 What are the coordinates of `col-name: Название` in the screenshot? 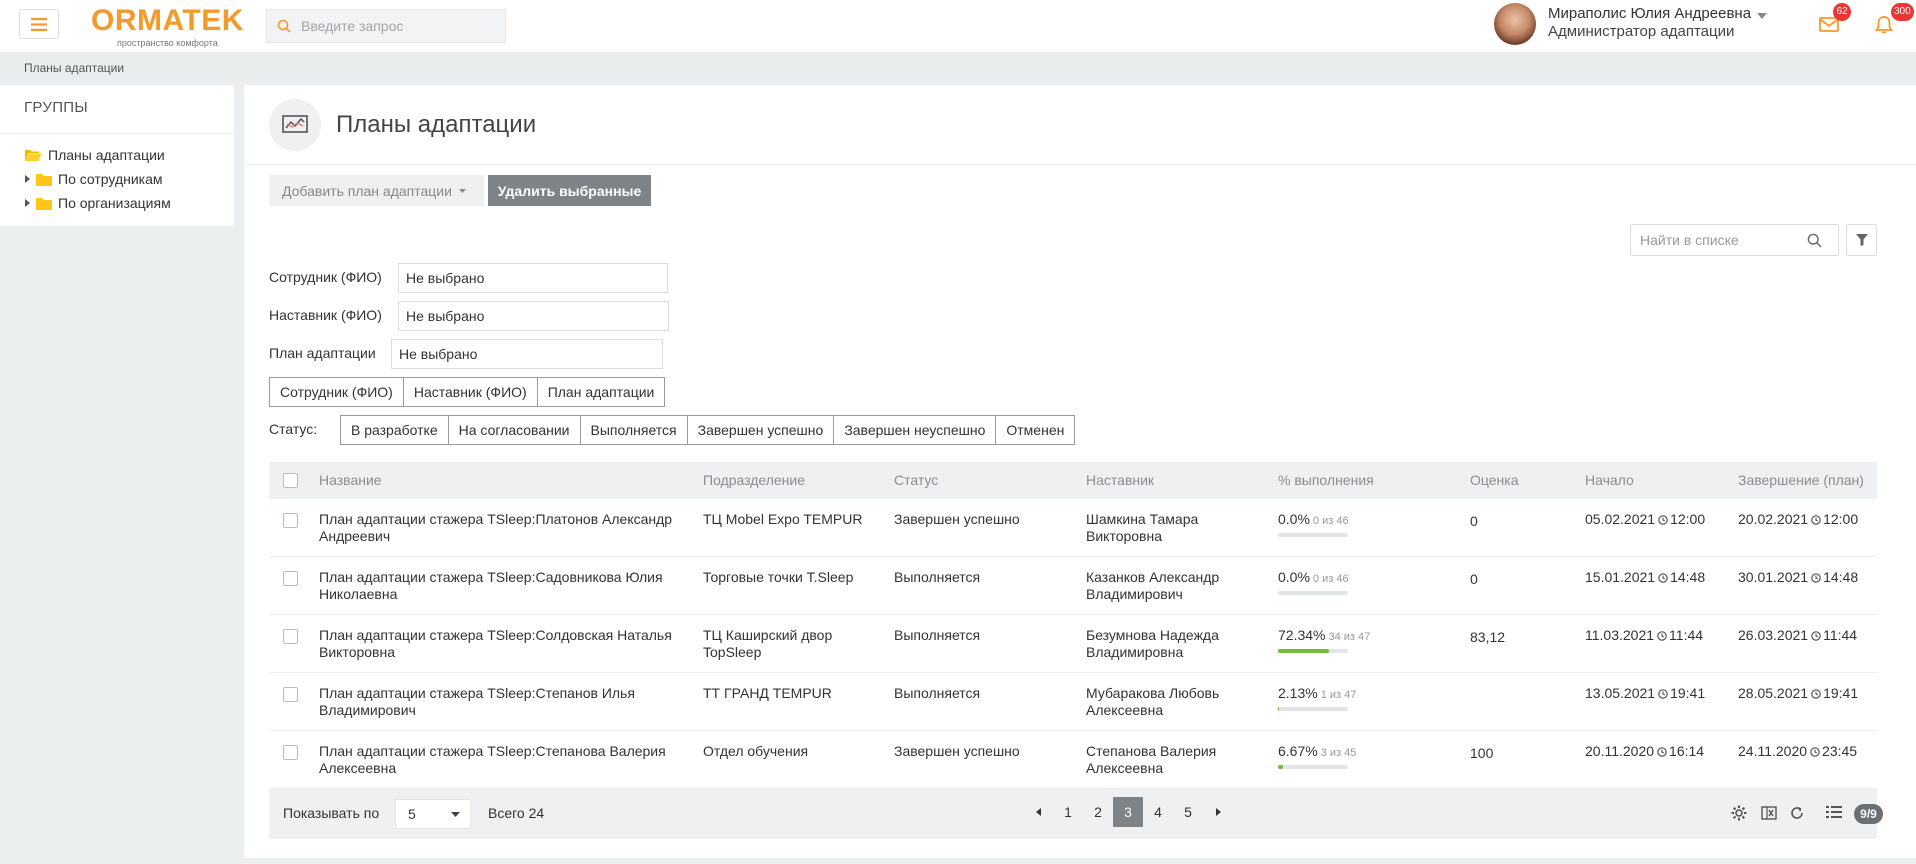 It's located at (350, 480).